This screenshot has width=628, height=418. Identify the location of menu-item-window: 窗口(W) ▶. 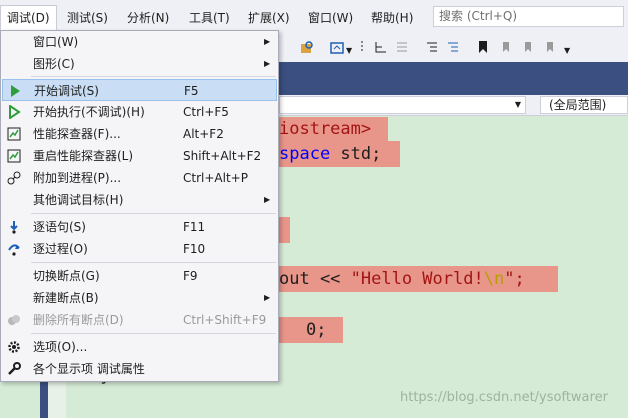
(139, 42).